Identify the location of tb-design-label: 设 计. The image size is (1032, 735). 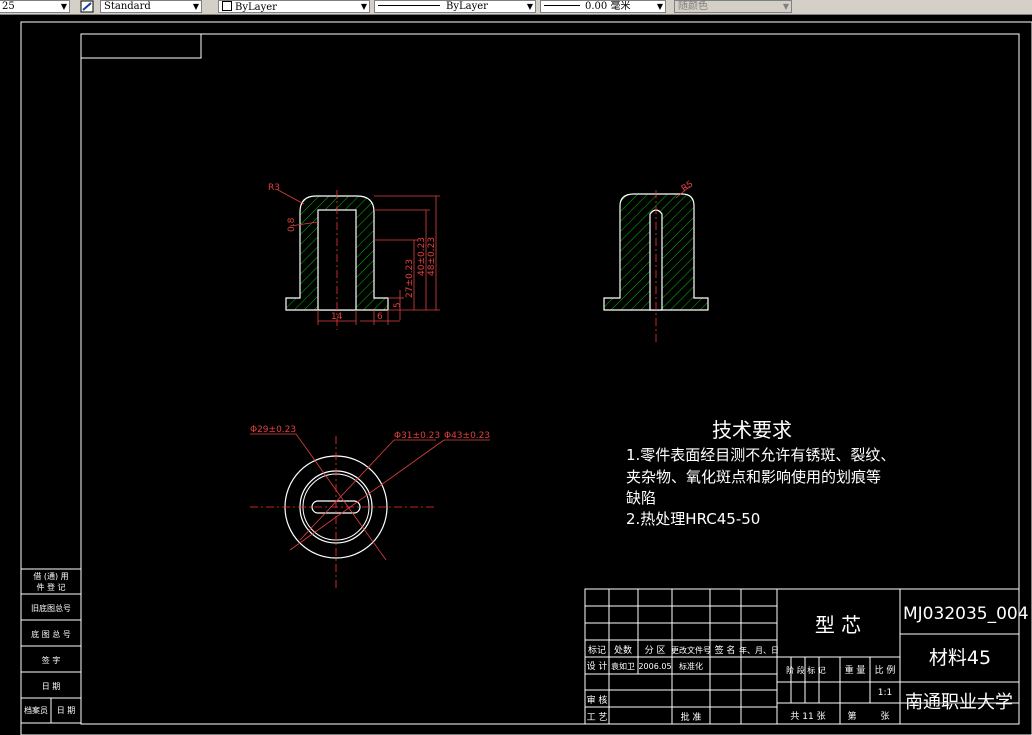
(597, 666).